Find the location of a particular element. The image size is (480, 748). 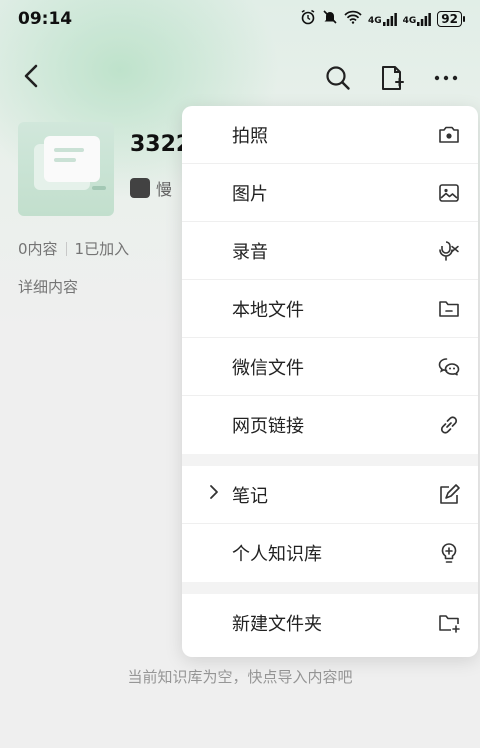

menu-item-web-link: 网页链接 is located at coordinates (330, 425).